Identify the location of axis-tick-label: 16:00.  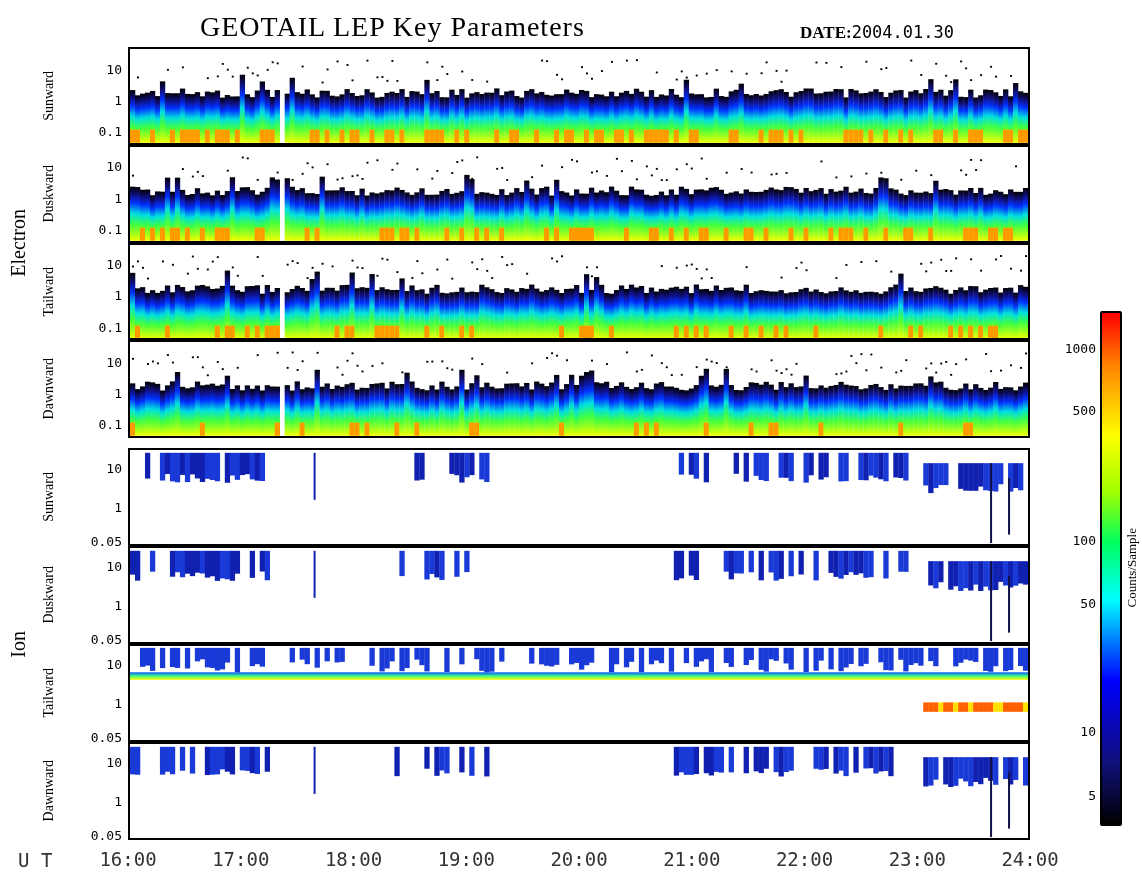
(128, 859).